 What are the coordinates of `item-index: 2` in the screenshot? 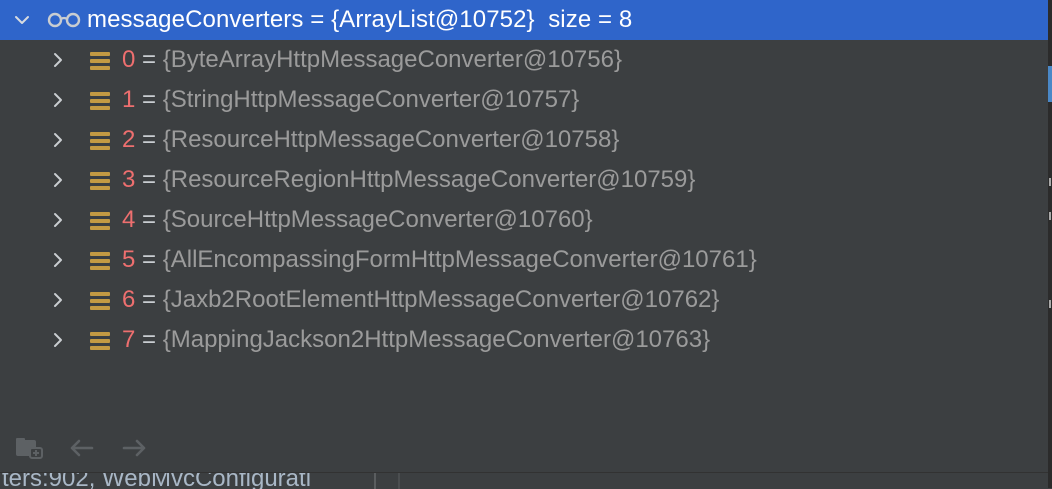 It's located at (129, 139).